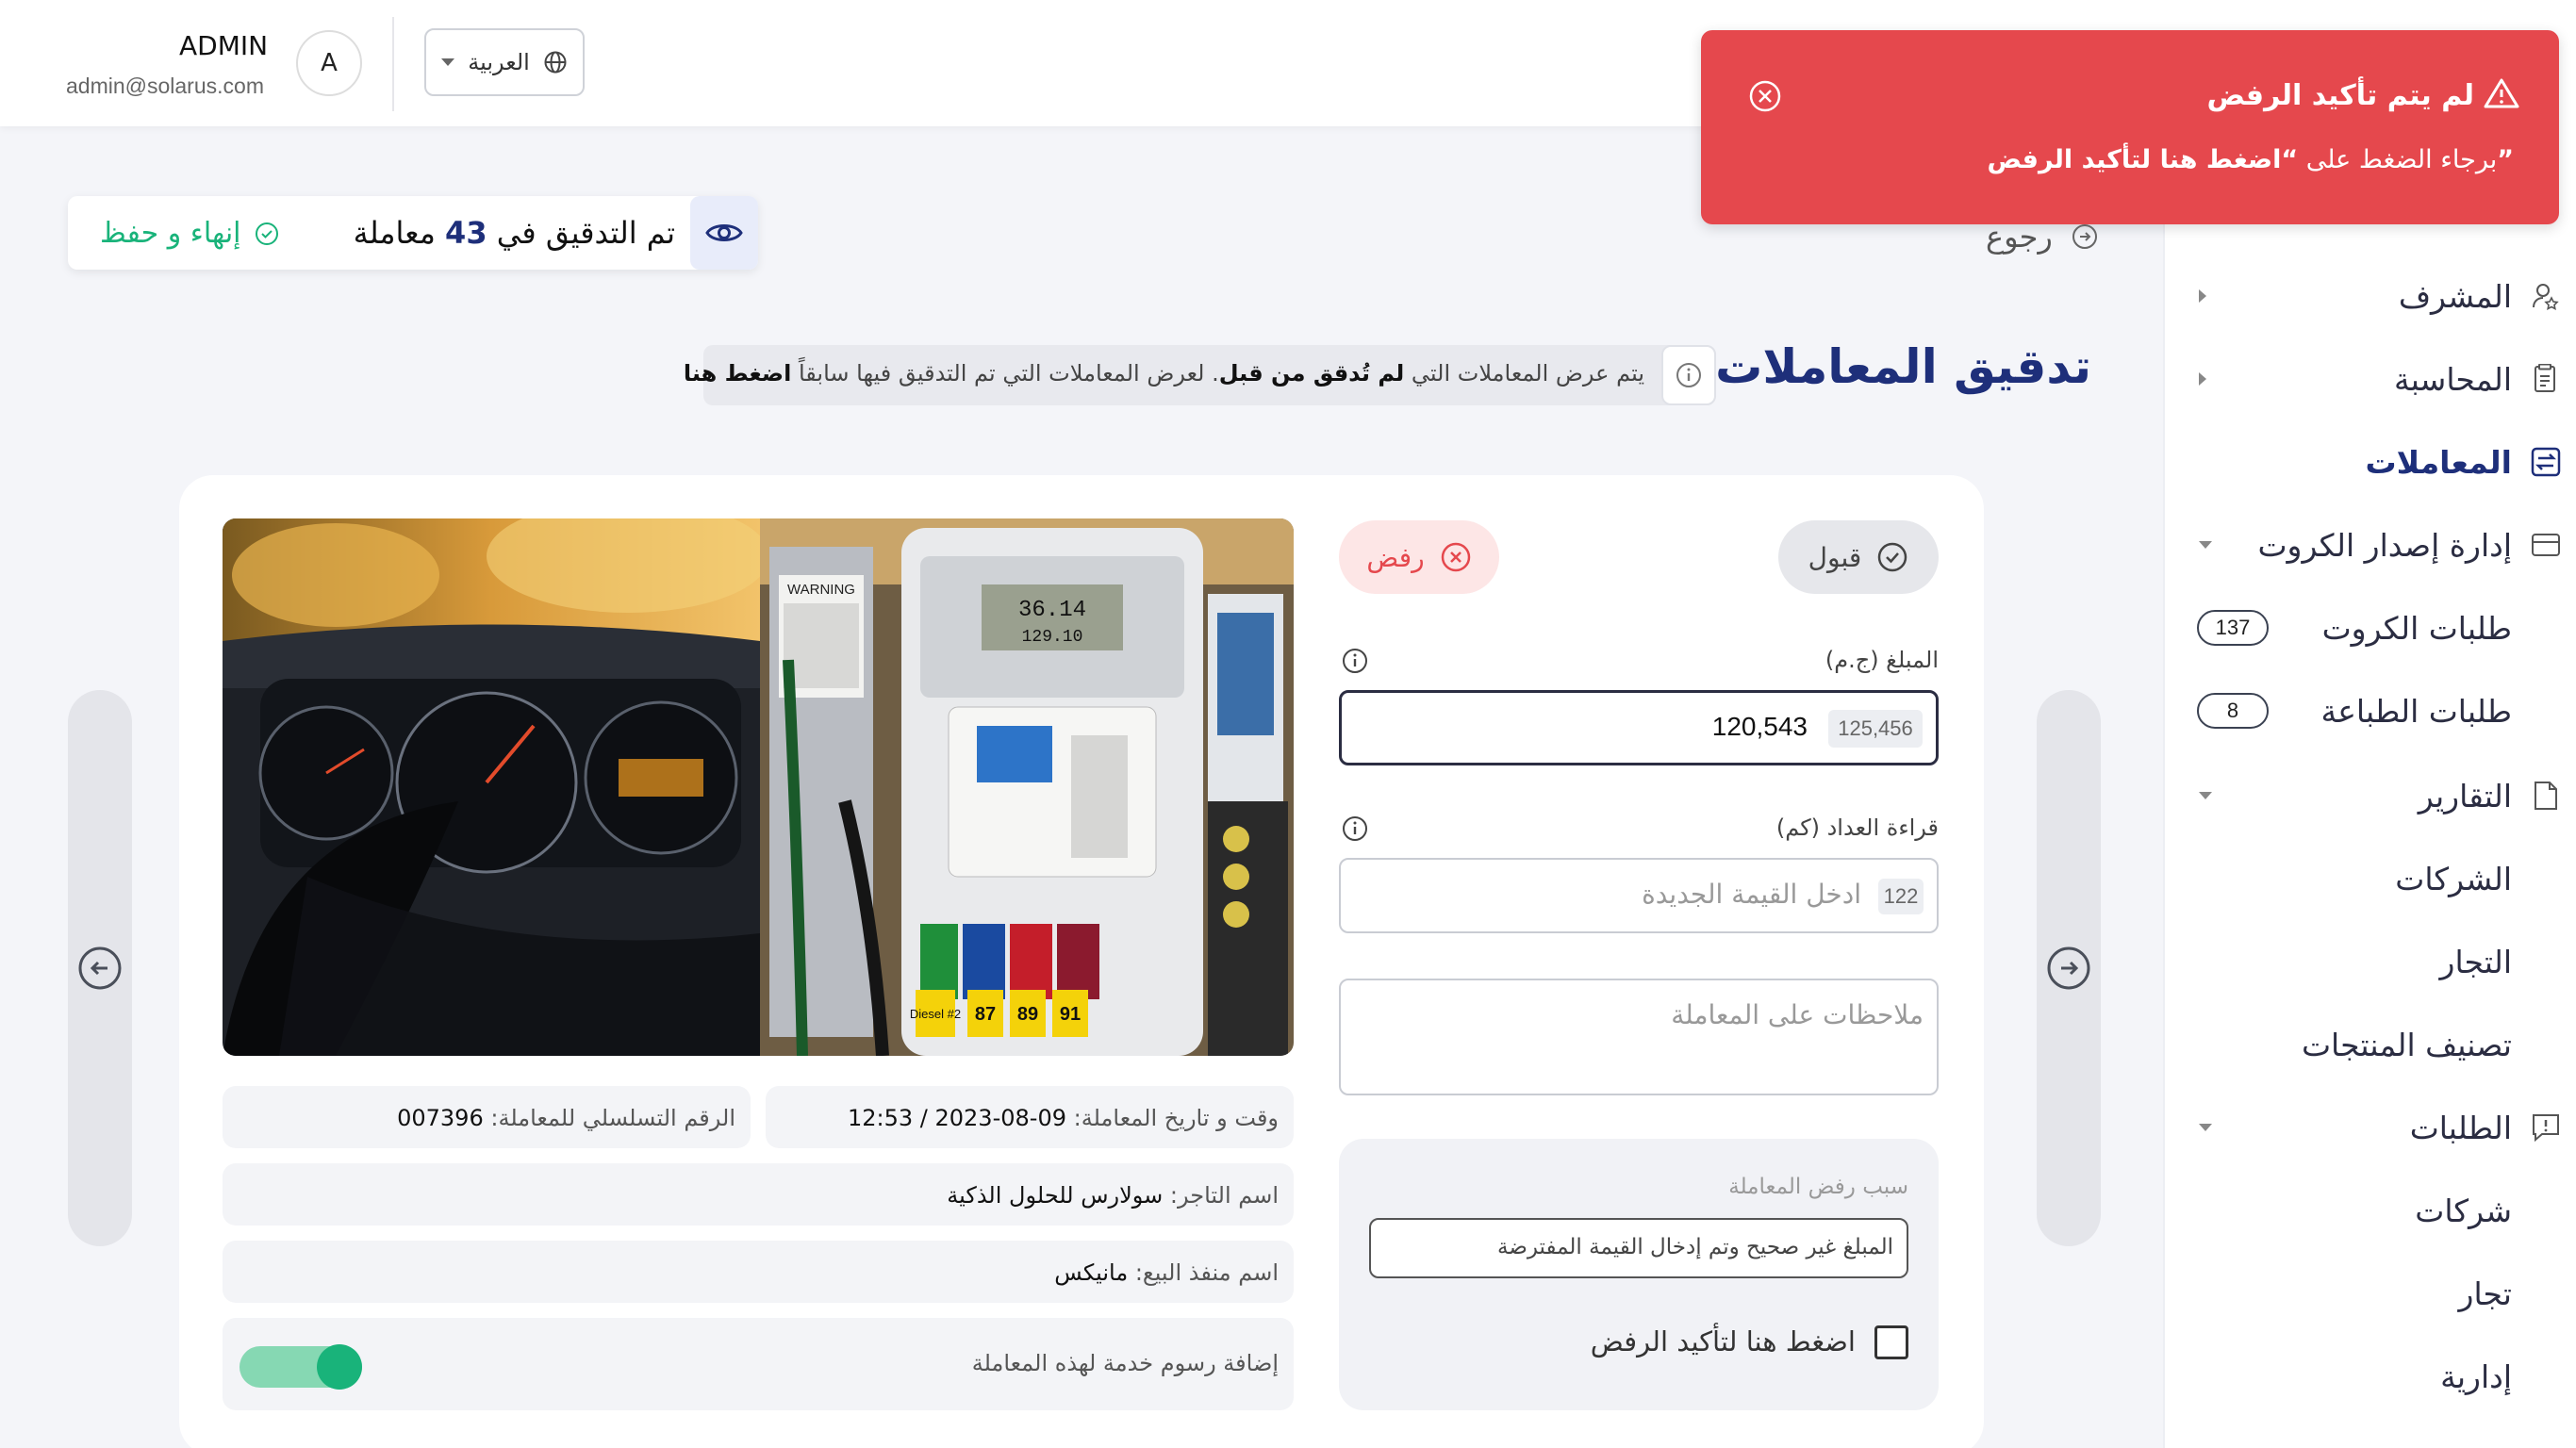  Describe the element at coordinates (2370, 795) in the screenshot. I see `sidebar-item-reports: التقارير` at that location.